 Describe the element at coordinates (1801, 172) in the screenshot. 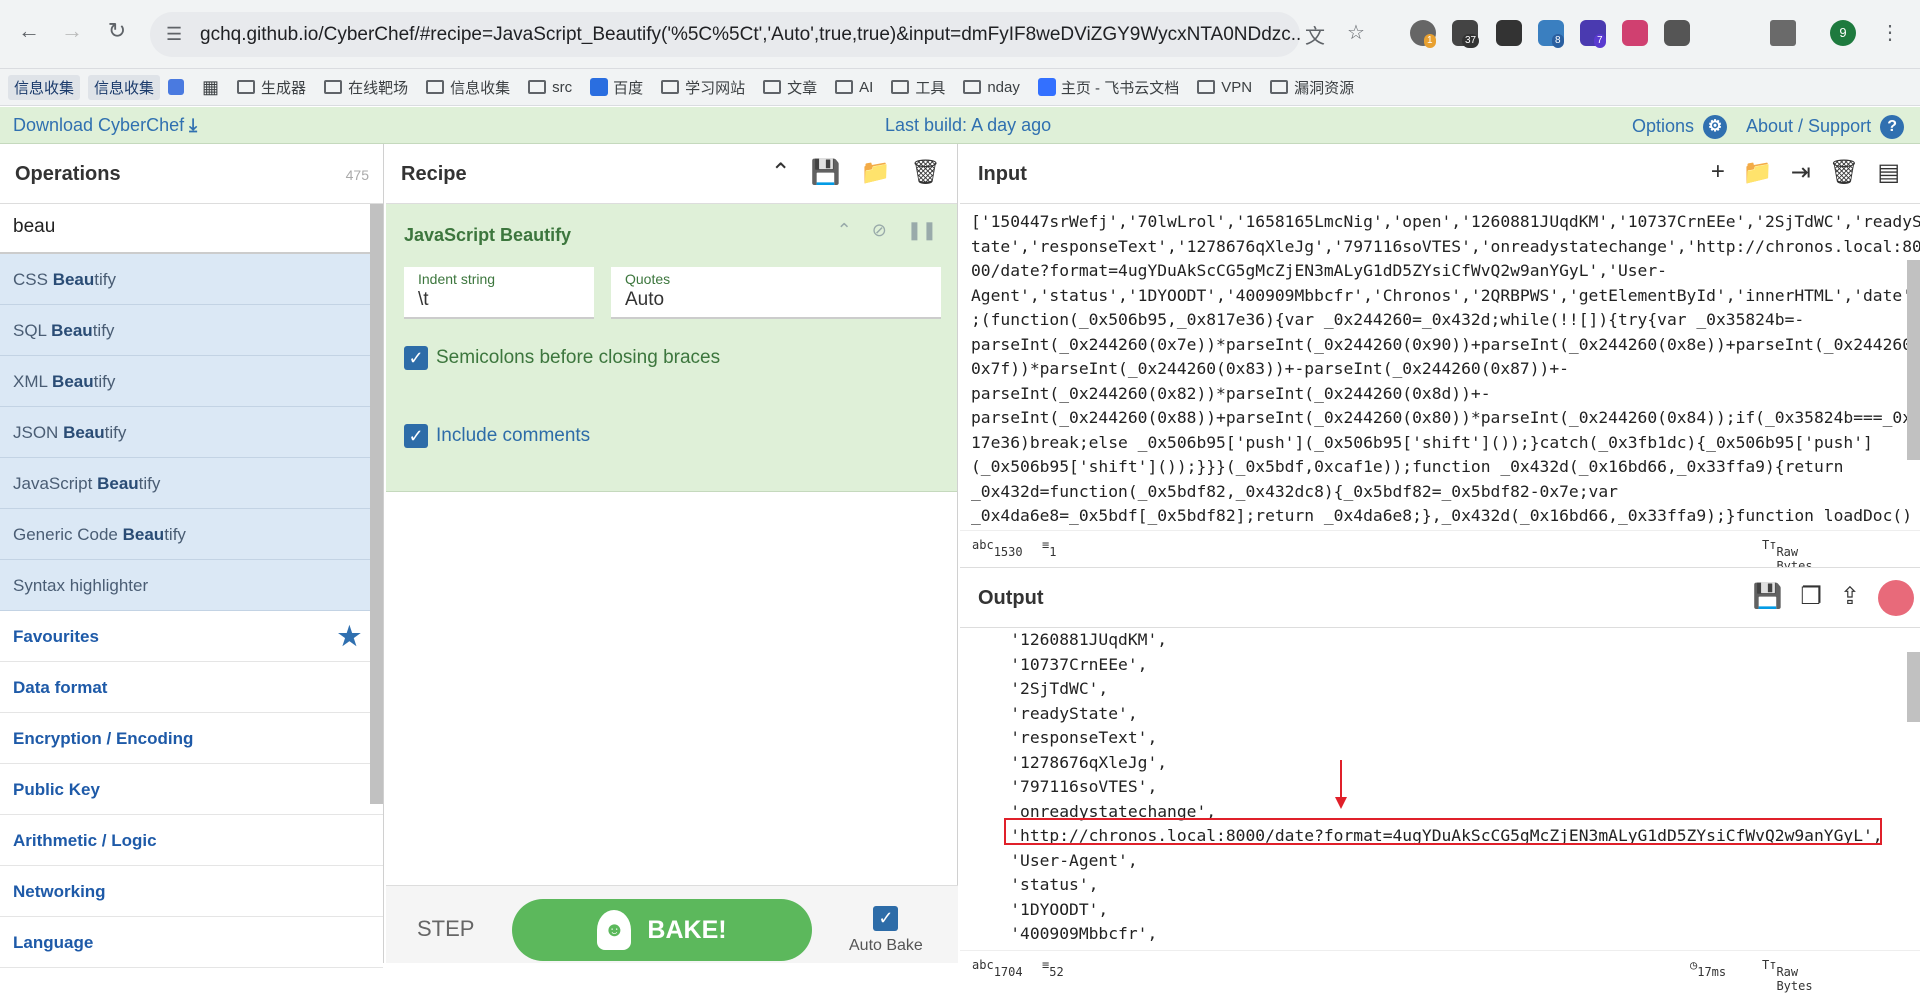

I see `open-file-icon: ⇥` at that location.